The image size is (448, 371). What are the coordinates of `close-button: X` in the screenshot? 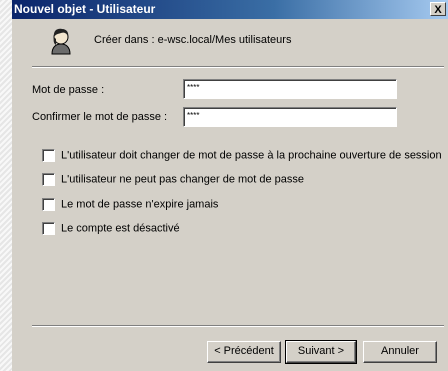 It's located at (438, 9).